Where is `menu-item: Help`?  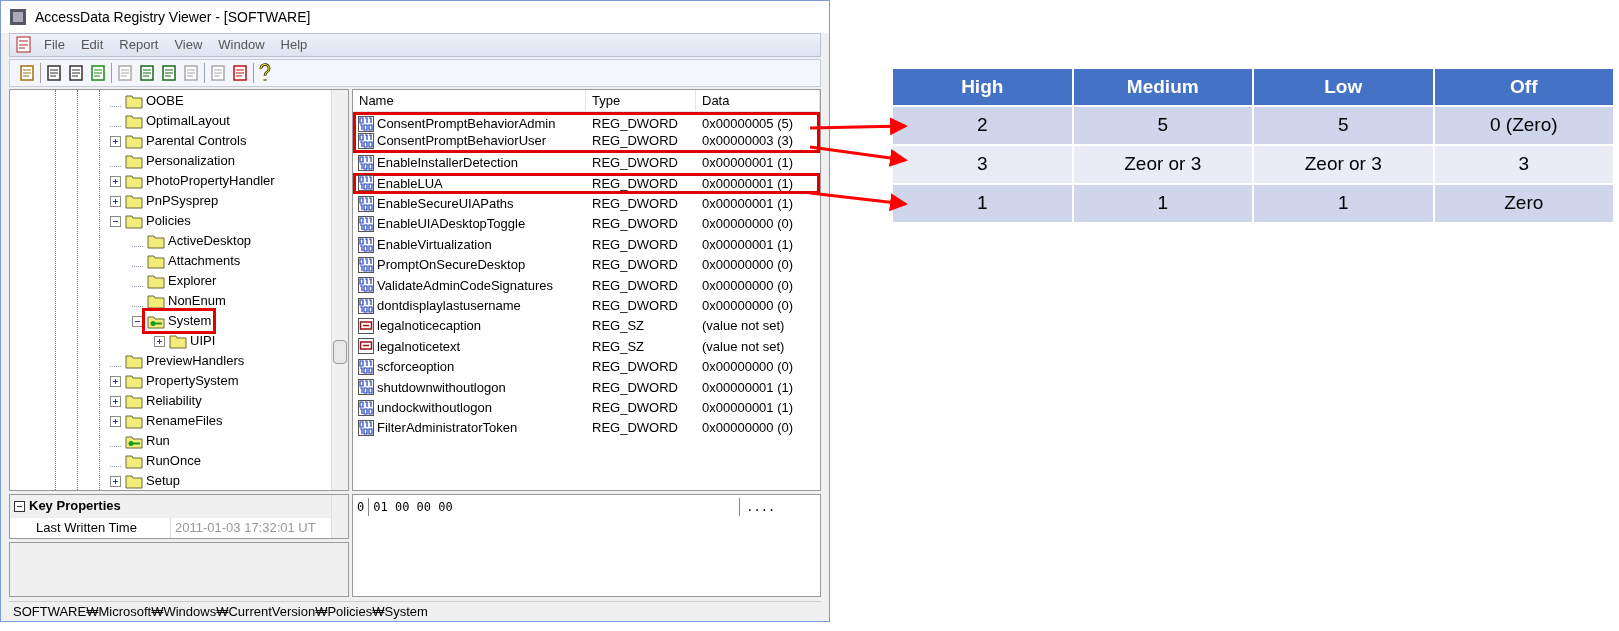 menu-item: Help is located at coordinates (294, 45).